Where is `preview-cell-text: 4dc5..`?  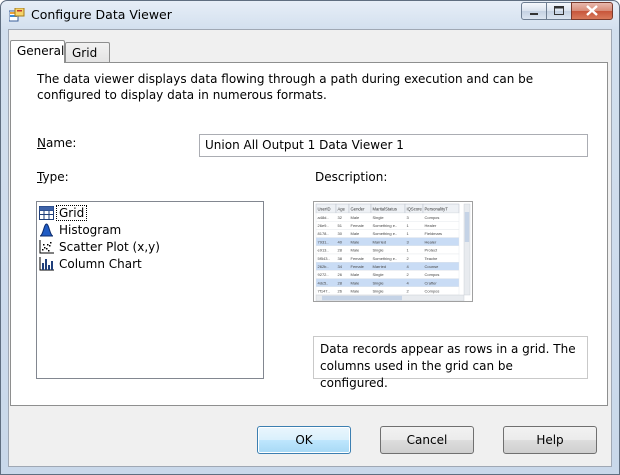
preview-cell-text: 4dc5.. is located at coordinates (323, 282).